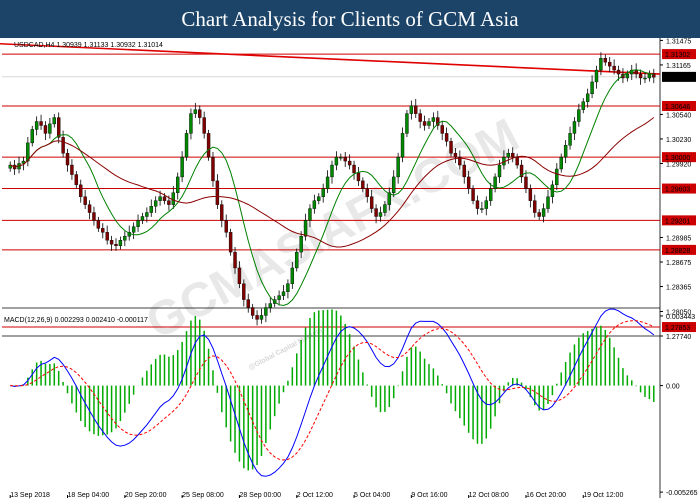 This screenshot has height=500, width=700. I want to click on time-tick-label: 25 Sep 08:00, so click(203, 495).